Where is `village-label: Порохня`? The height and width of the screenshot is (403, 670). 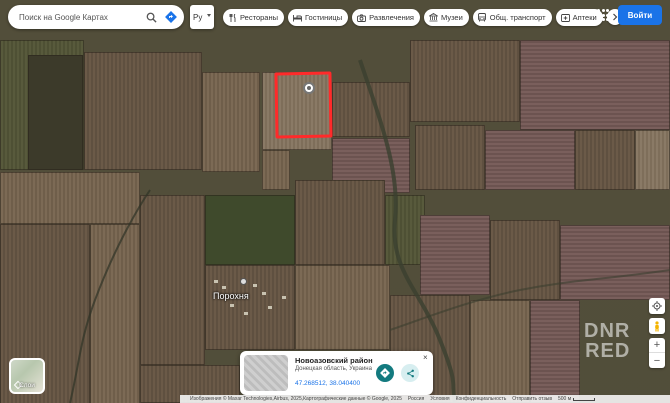 village-label: Порохня is located at coordinates (231, 296).